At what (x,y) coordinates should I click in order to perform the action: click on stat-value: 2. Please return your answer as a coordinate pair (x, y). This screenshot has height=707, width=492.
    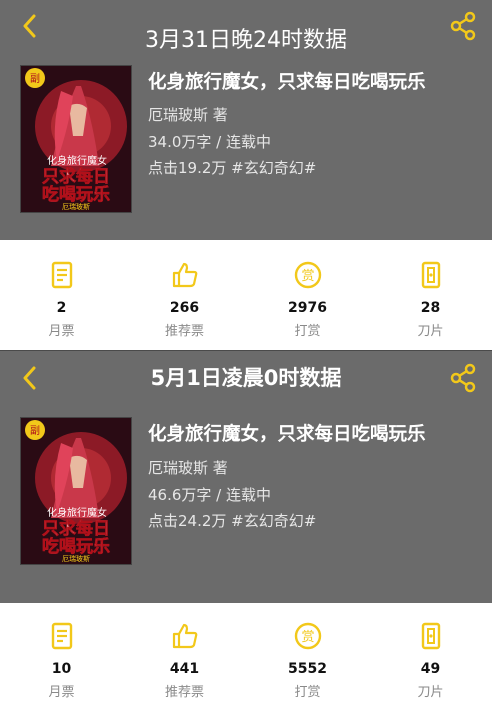
    Looking at the image, I should click on (61, 308).